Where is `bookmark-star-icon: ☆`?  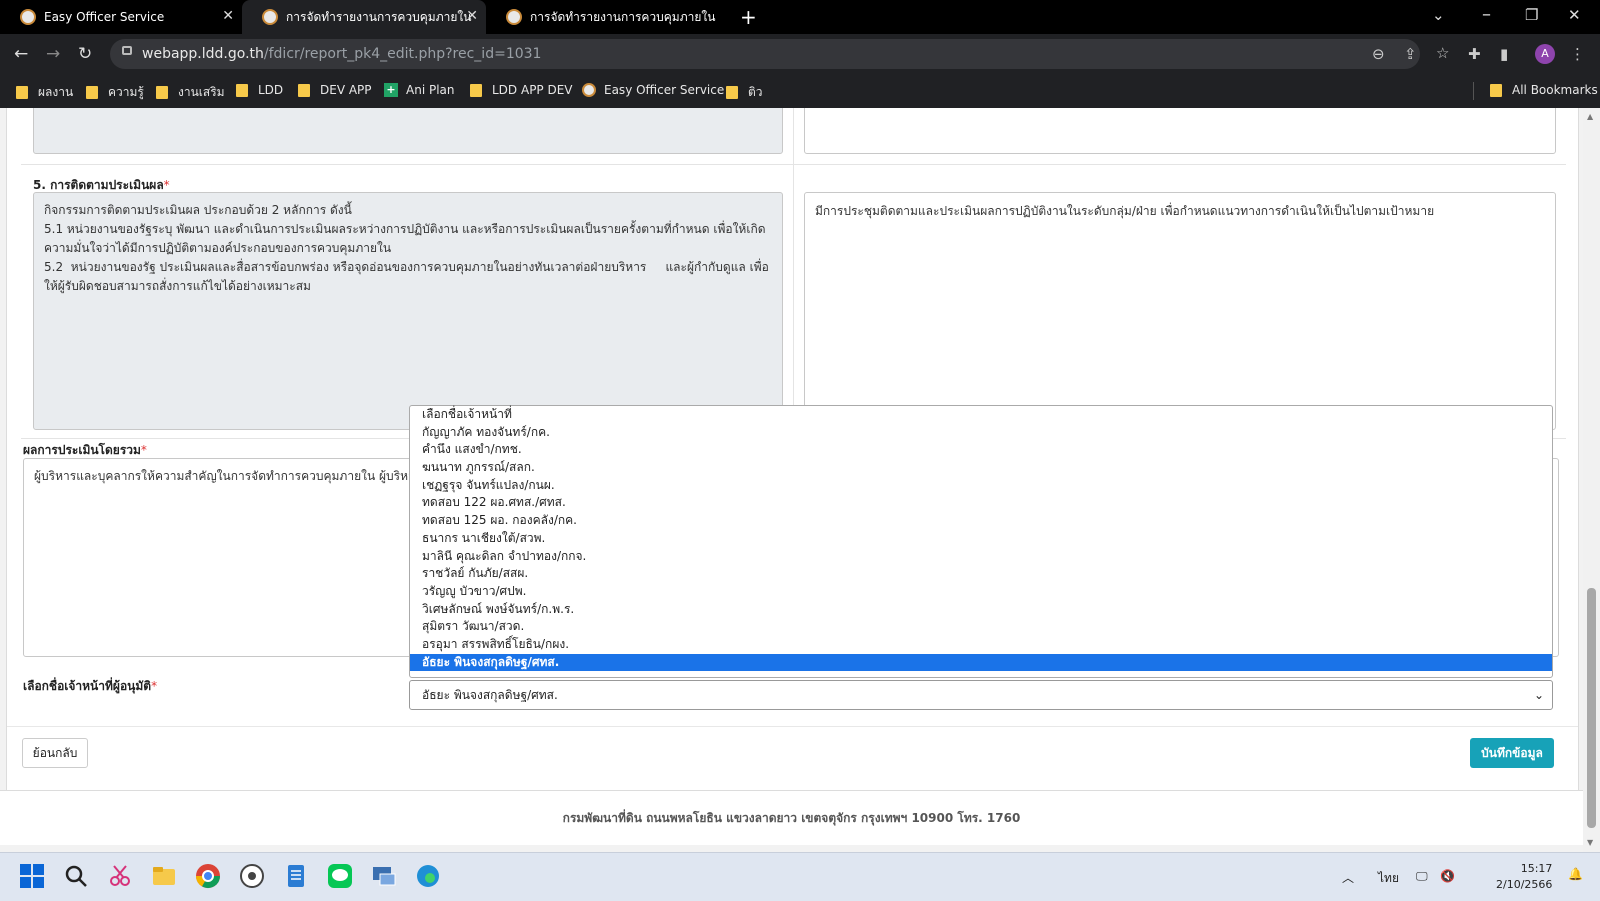
bookmark-star-icon: ☆ is located at coordinates (1442, 53).